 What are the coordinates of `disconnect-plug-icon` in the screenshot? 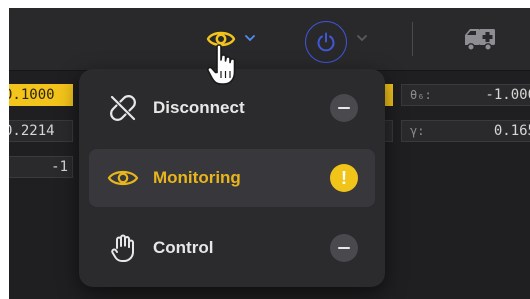 It's located at (123, 108).